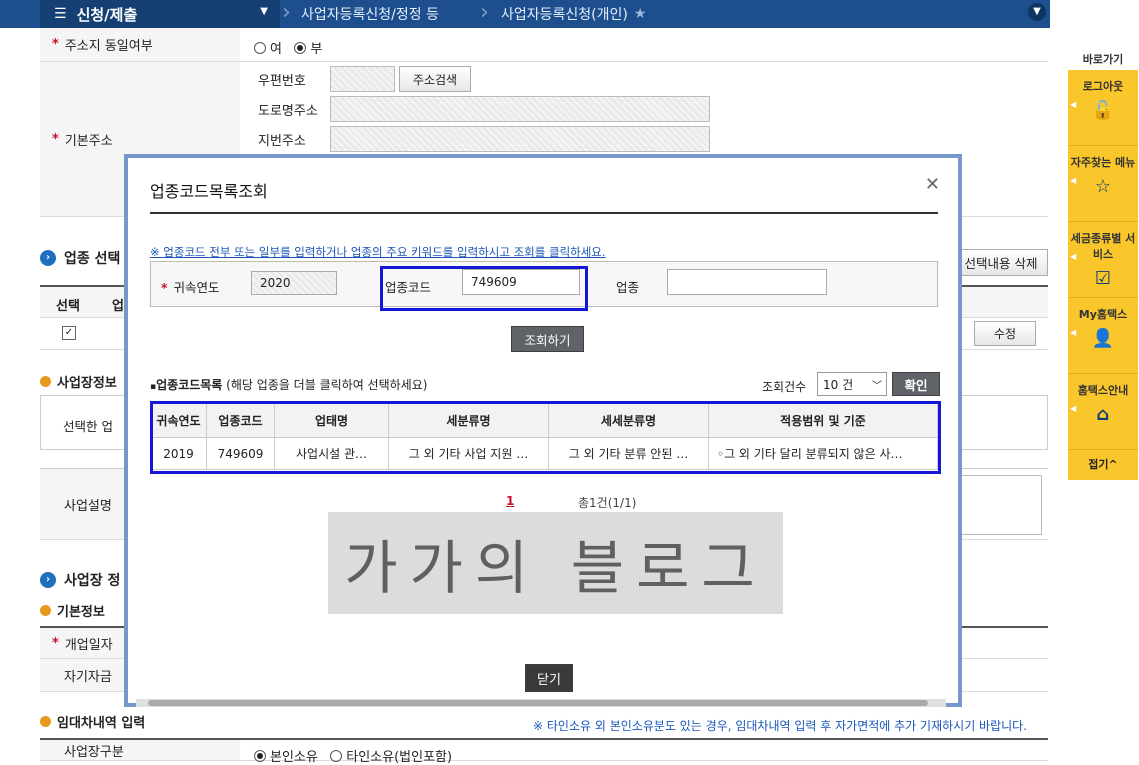 The width and height of the screenshot is (1139, 765). Describe the element at coordinates (607, 503) in the screenshot. I see `page-total: 총1건(1/1)` at that location.